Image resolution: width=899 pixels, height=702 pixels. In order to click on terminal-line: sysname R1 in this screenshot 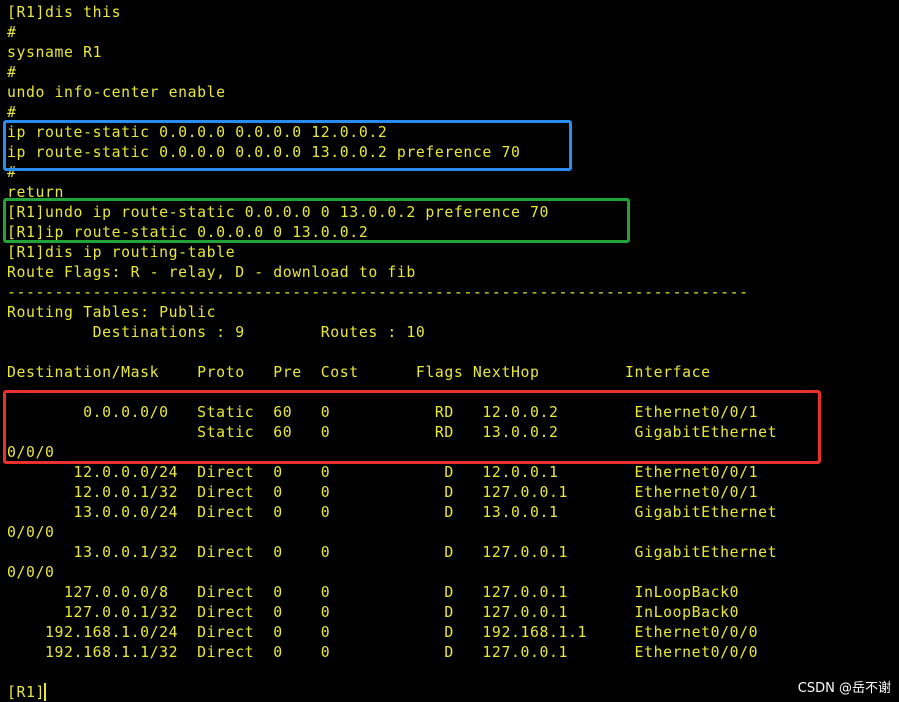, I will do `click(55, 52)`.